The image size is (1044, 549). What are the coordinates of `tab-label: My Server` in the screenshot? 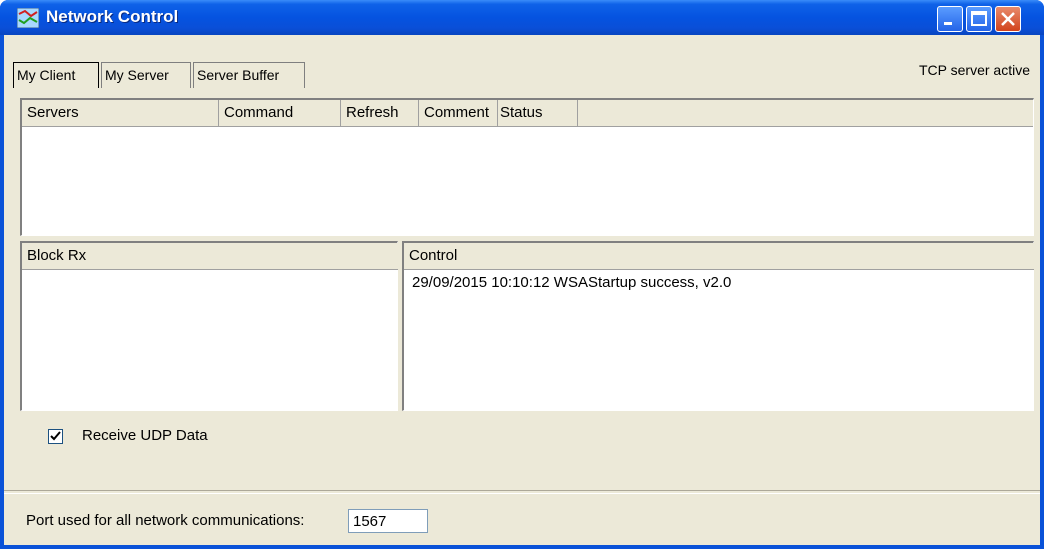 It's located at (137, 75).